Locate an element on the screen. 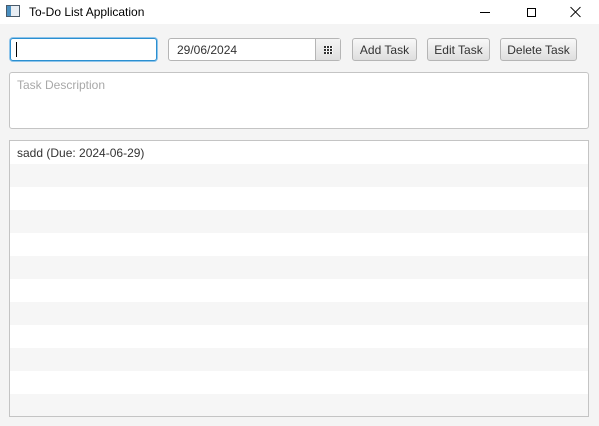  due-date-picker: 29/06/2024 is located at coordinates (254, 49).